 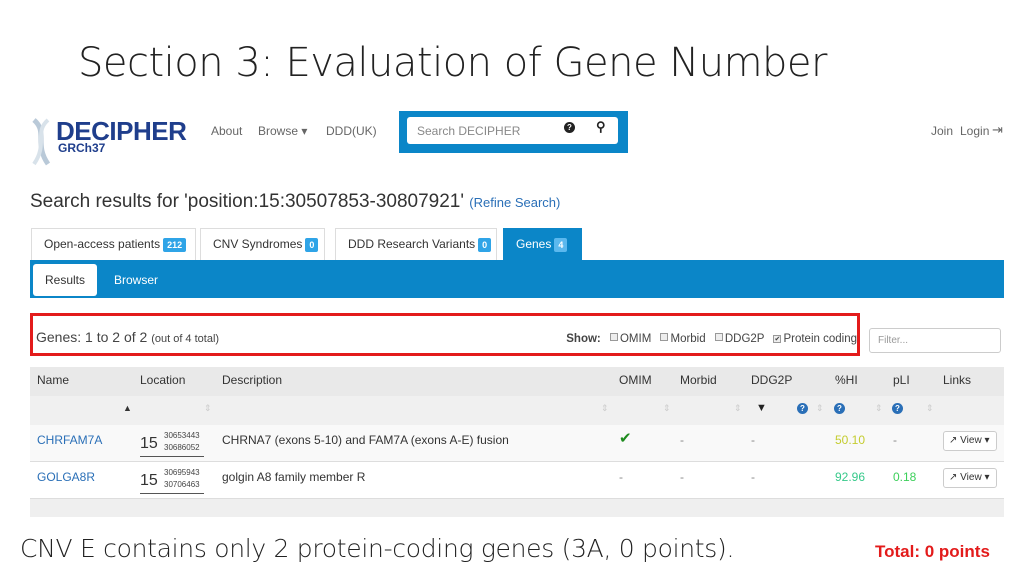 I want to click on pli-value: -, so click(x=895, y=440).